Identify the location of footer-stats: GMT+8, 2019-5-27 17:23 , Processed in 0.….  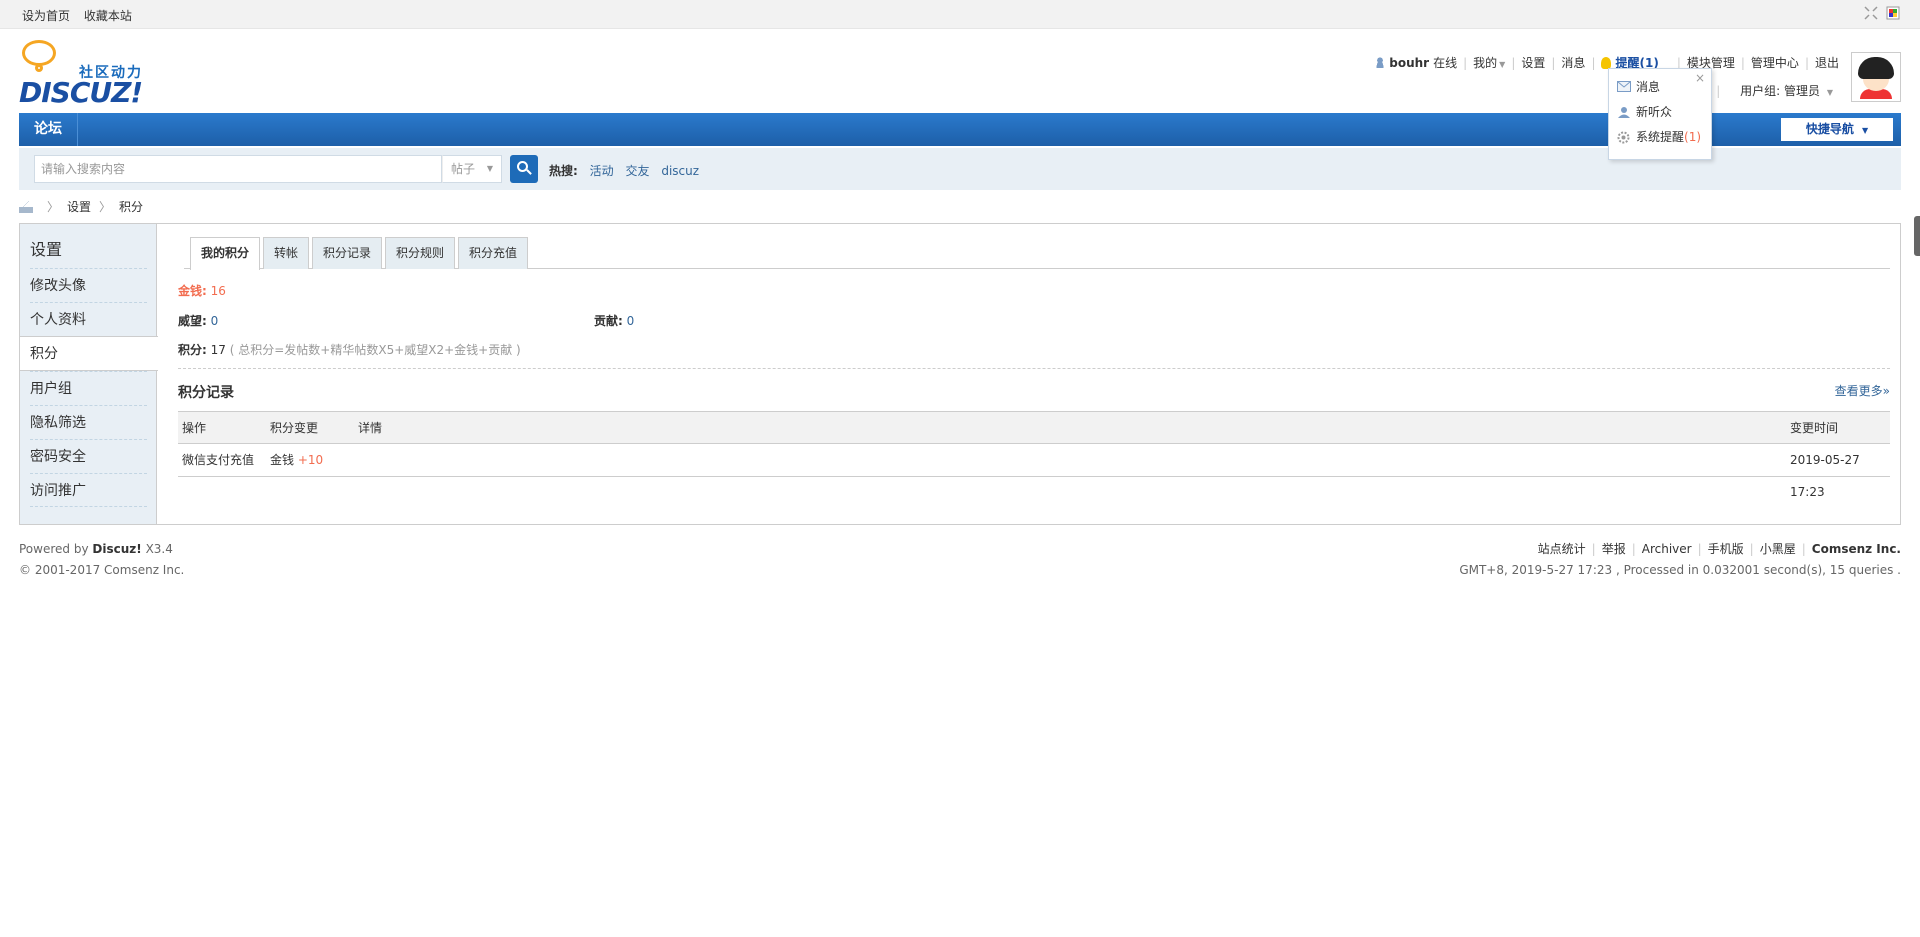
(1680, 570).